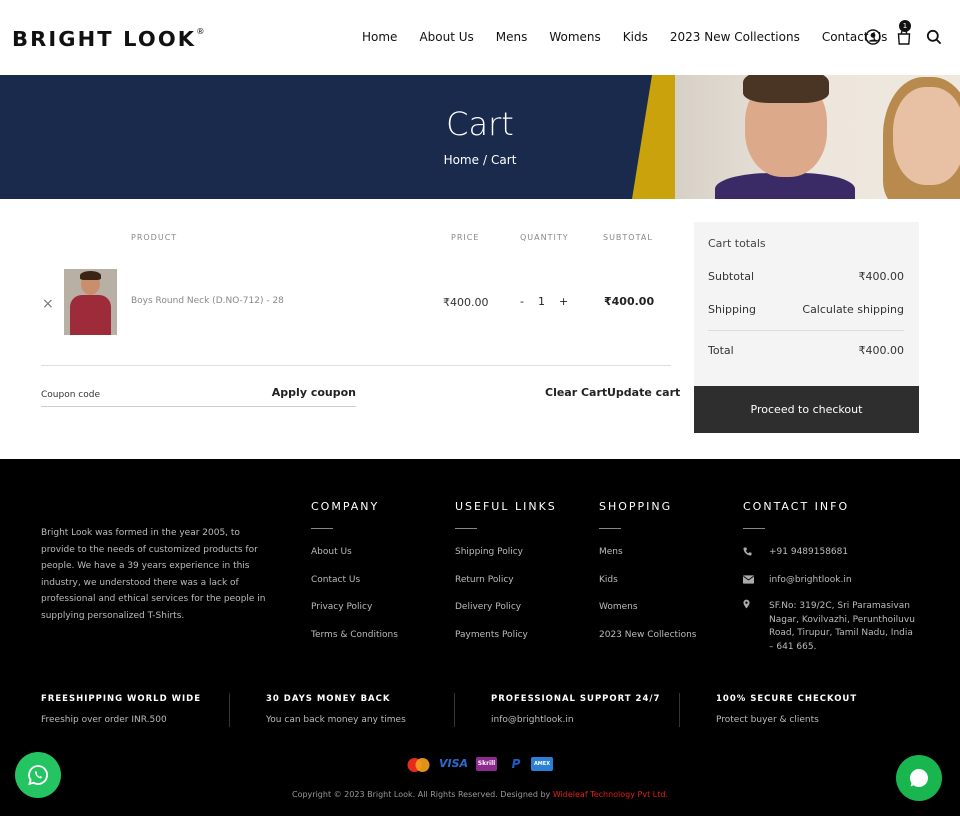 The width and height of the screenshot is (960, 816). I want to click on footer-link-delivery-policy: Delivery Policy, so click(488, 607).